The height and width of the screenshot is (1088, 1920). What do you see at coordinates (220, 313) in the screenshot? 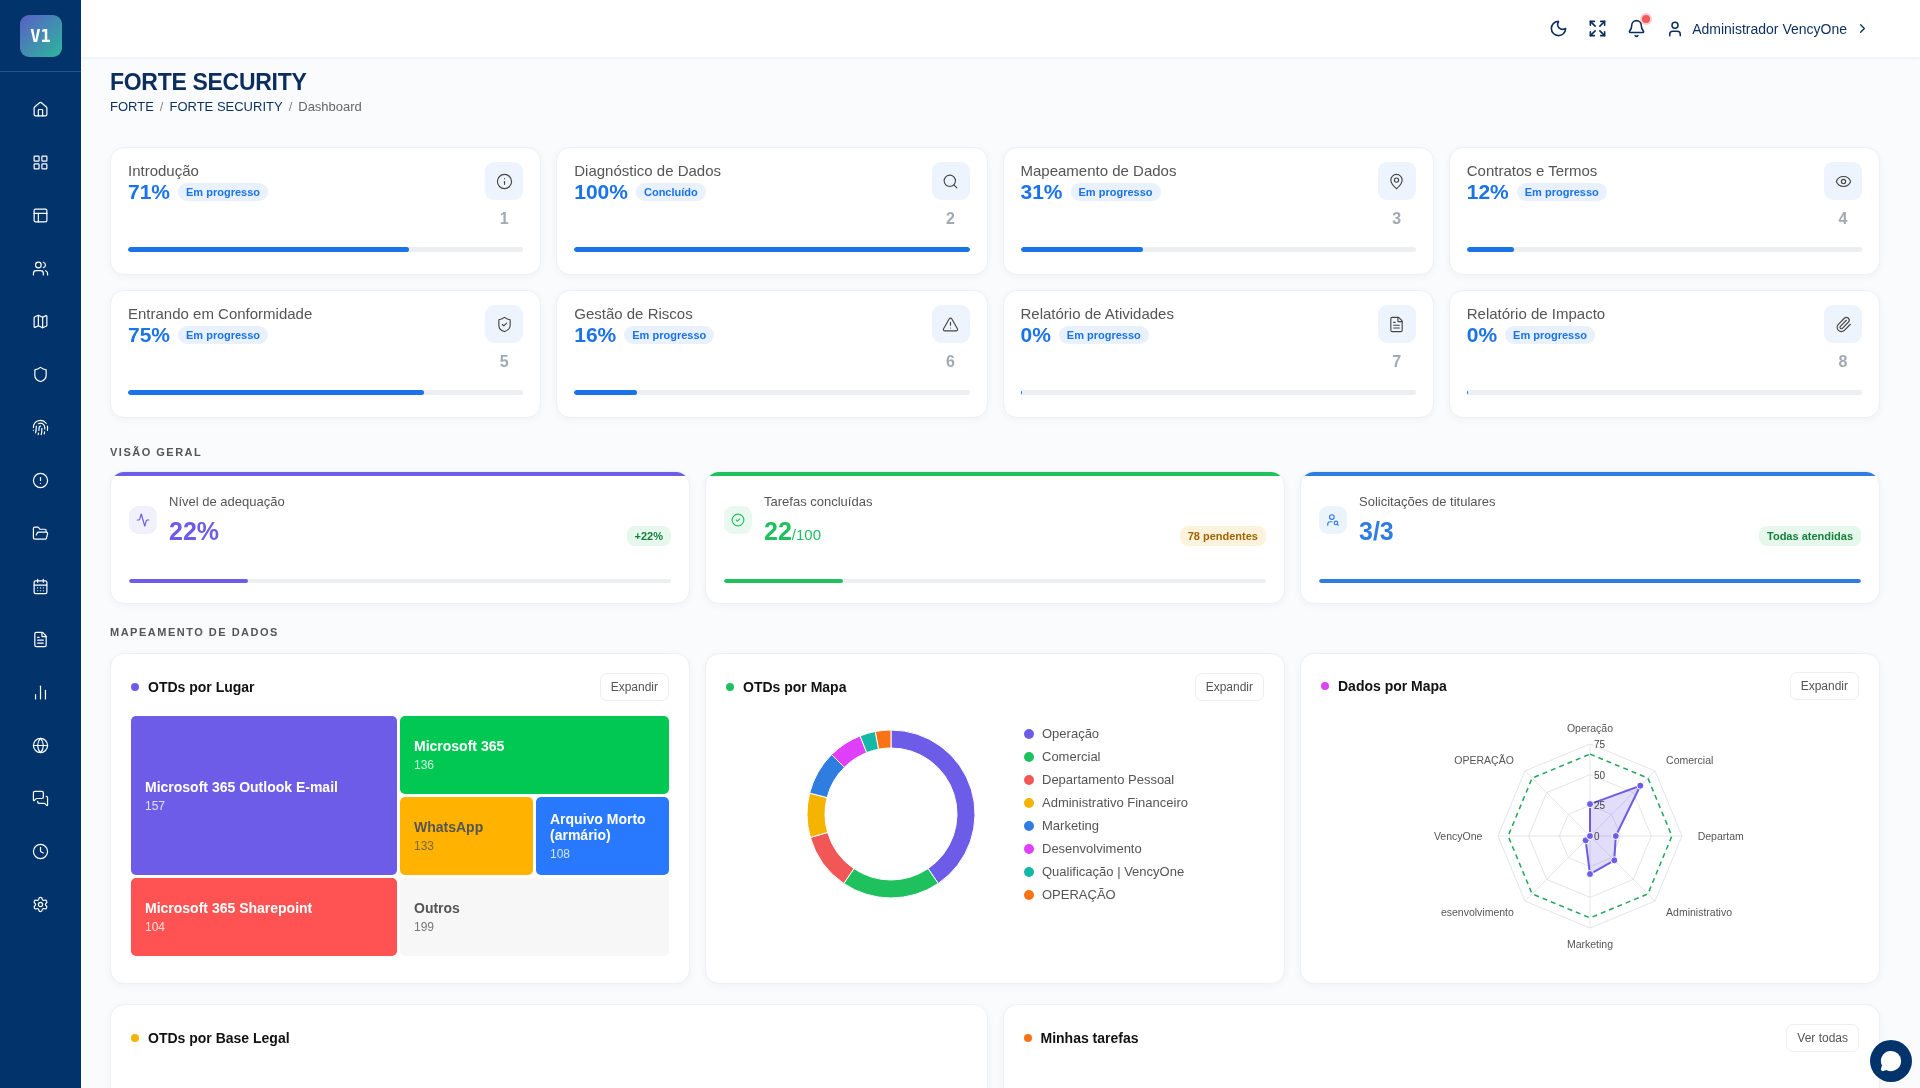
I see `module-title: Entrando em Conformidade` at bounding box center [220, 313].